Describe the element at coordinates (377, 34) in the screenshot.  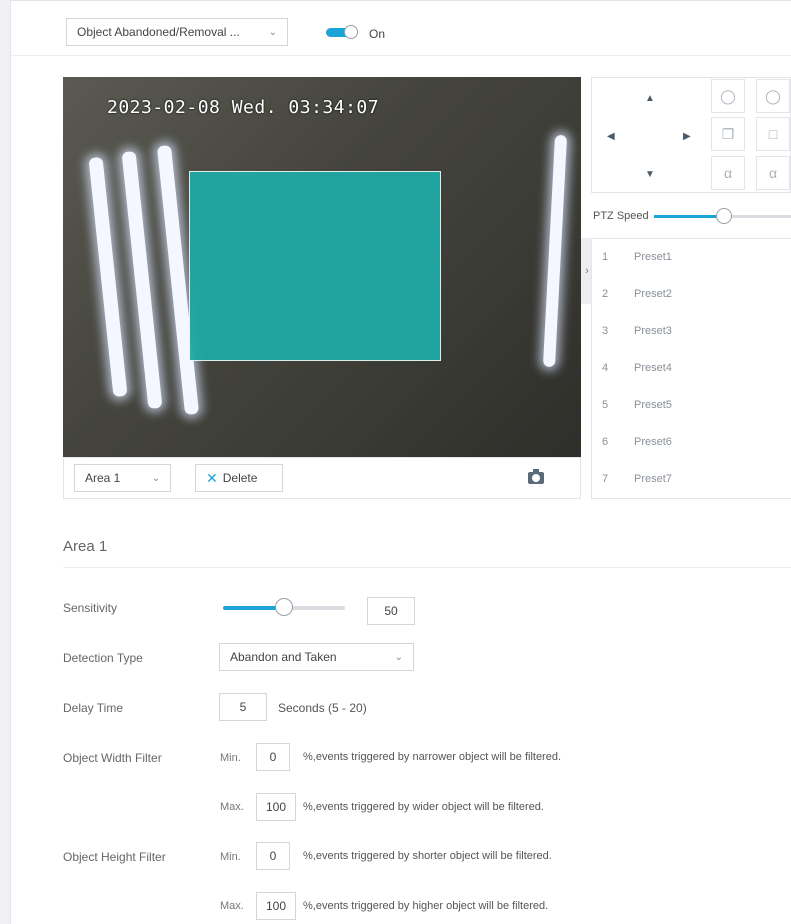
I see `toggle-label: On` at that location.